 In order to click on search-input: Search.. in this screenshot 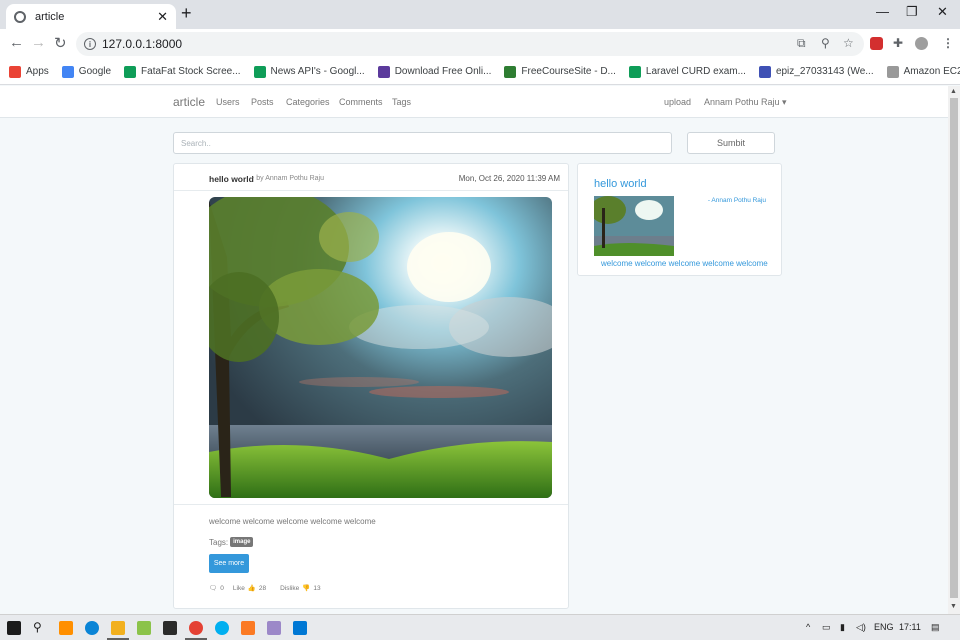, I will do `click(422, 143)`.